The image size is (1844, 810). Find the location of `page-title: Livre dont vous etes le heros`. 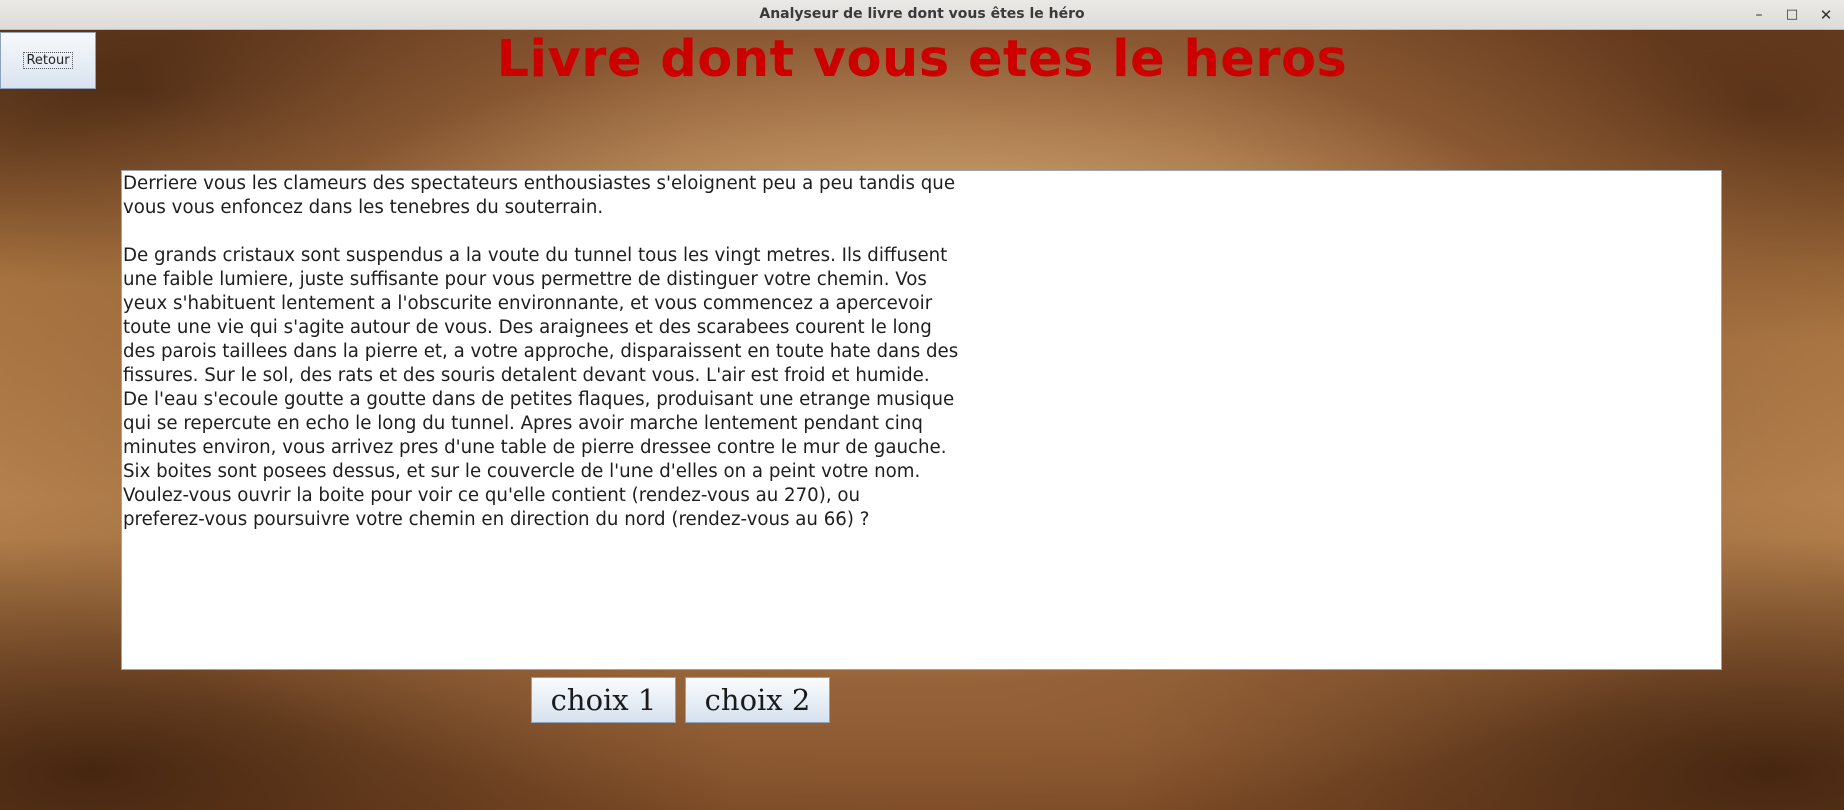

page-title: Livre dont vous etes le heros is located at coordinates (922, 59).